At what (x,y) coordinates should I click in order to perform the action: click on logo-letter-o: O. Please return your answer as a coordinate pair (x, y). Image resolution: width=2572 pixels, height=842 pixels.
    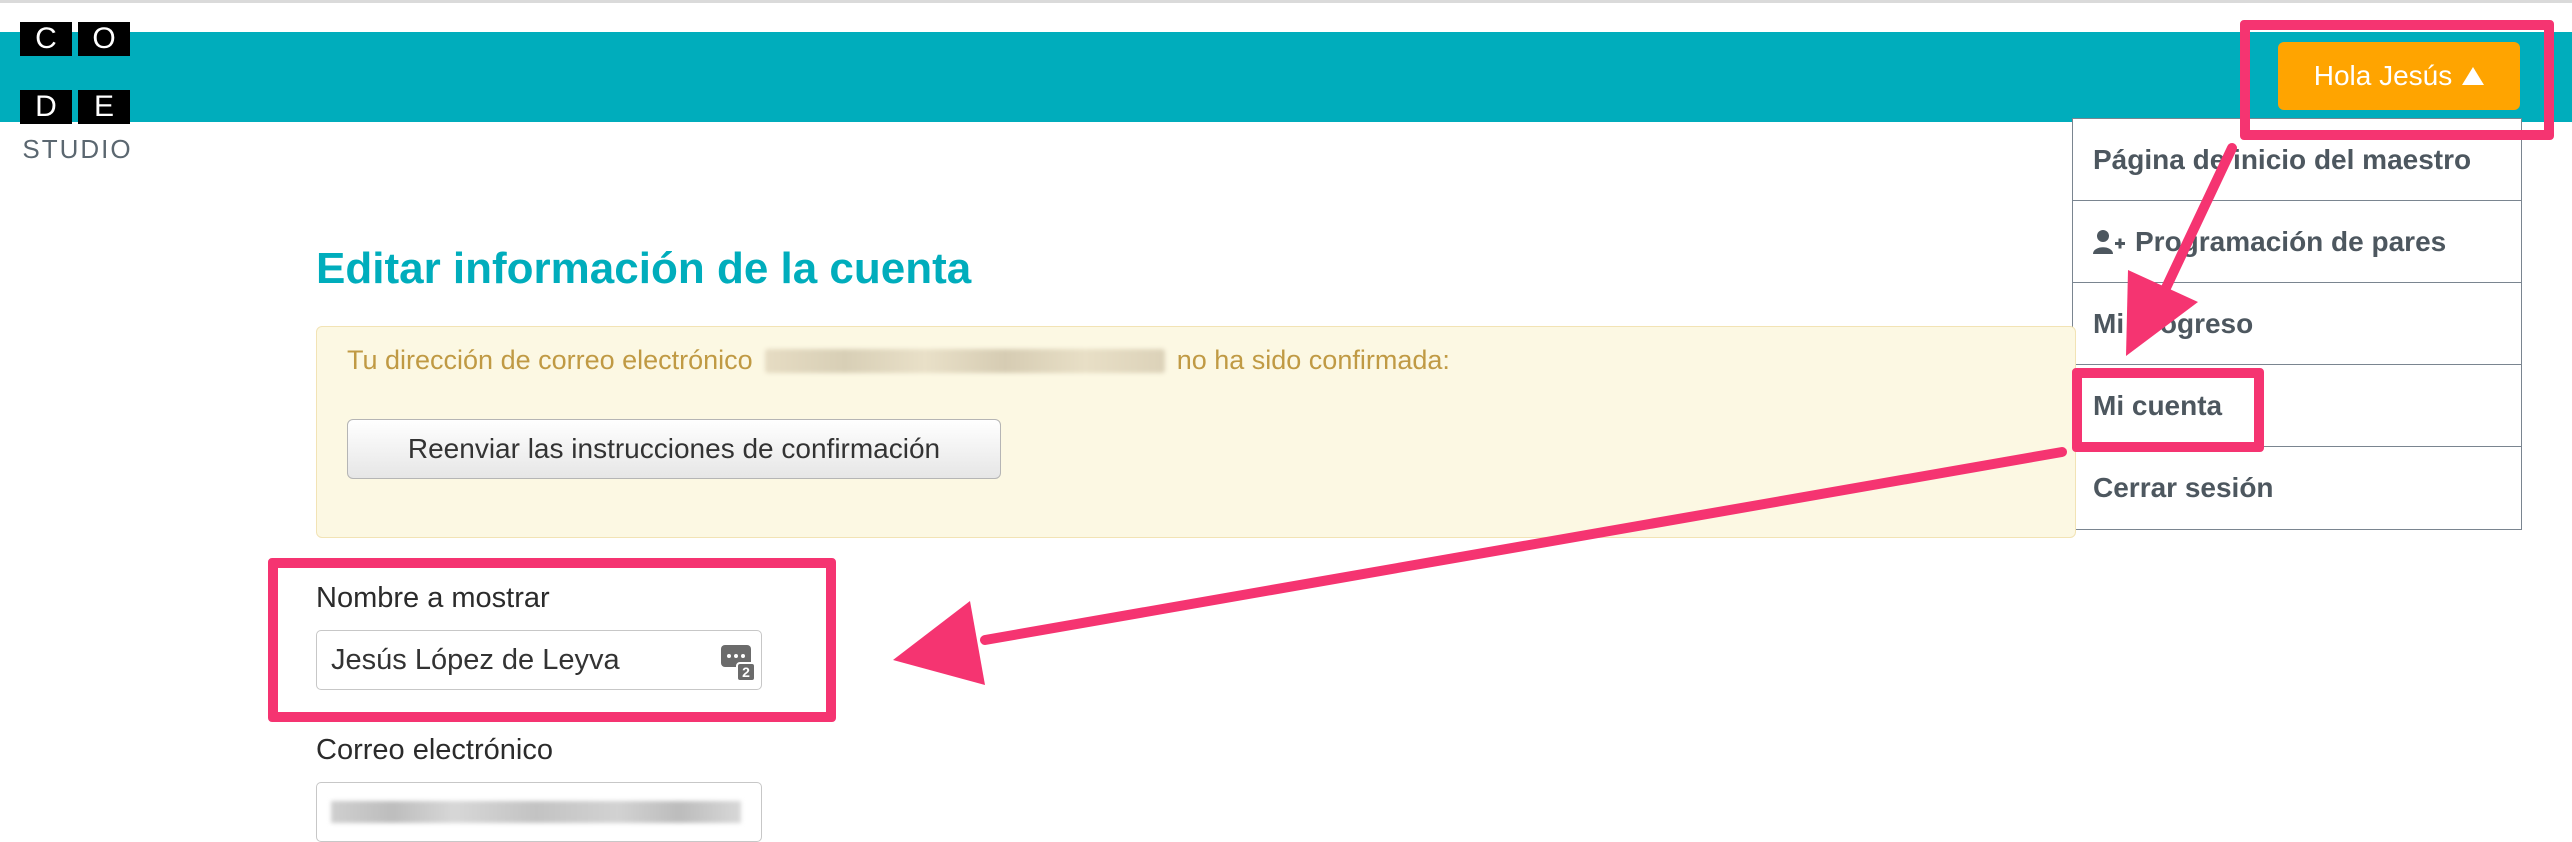
    Looking at the image, I should click on (104, 39).